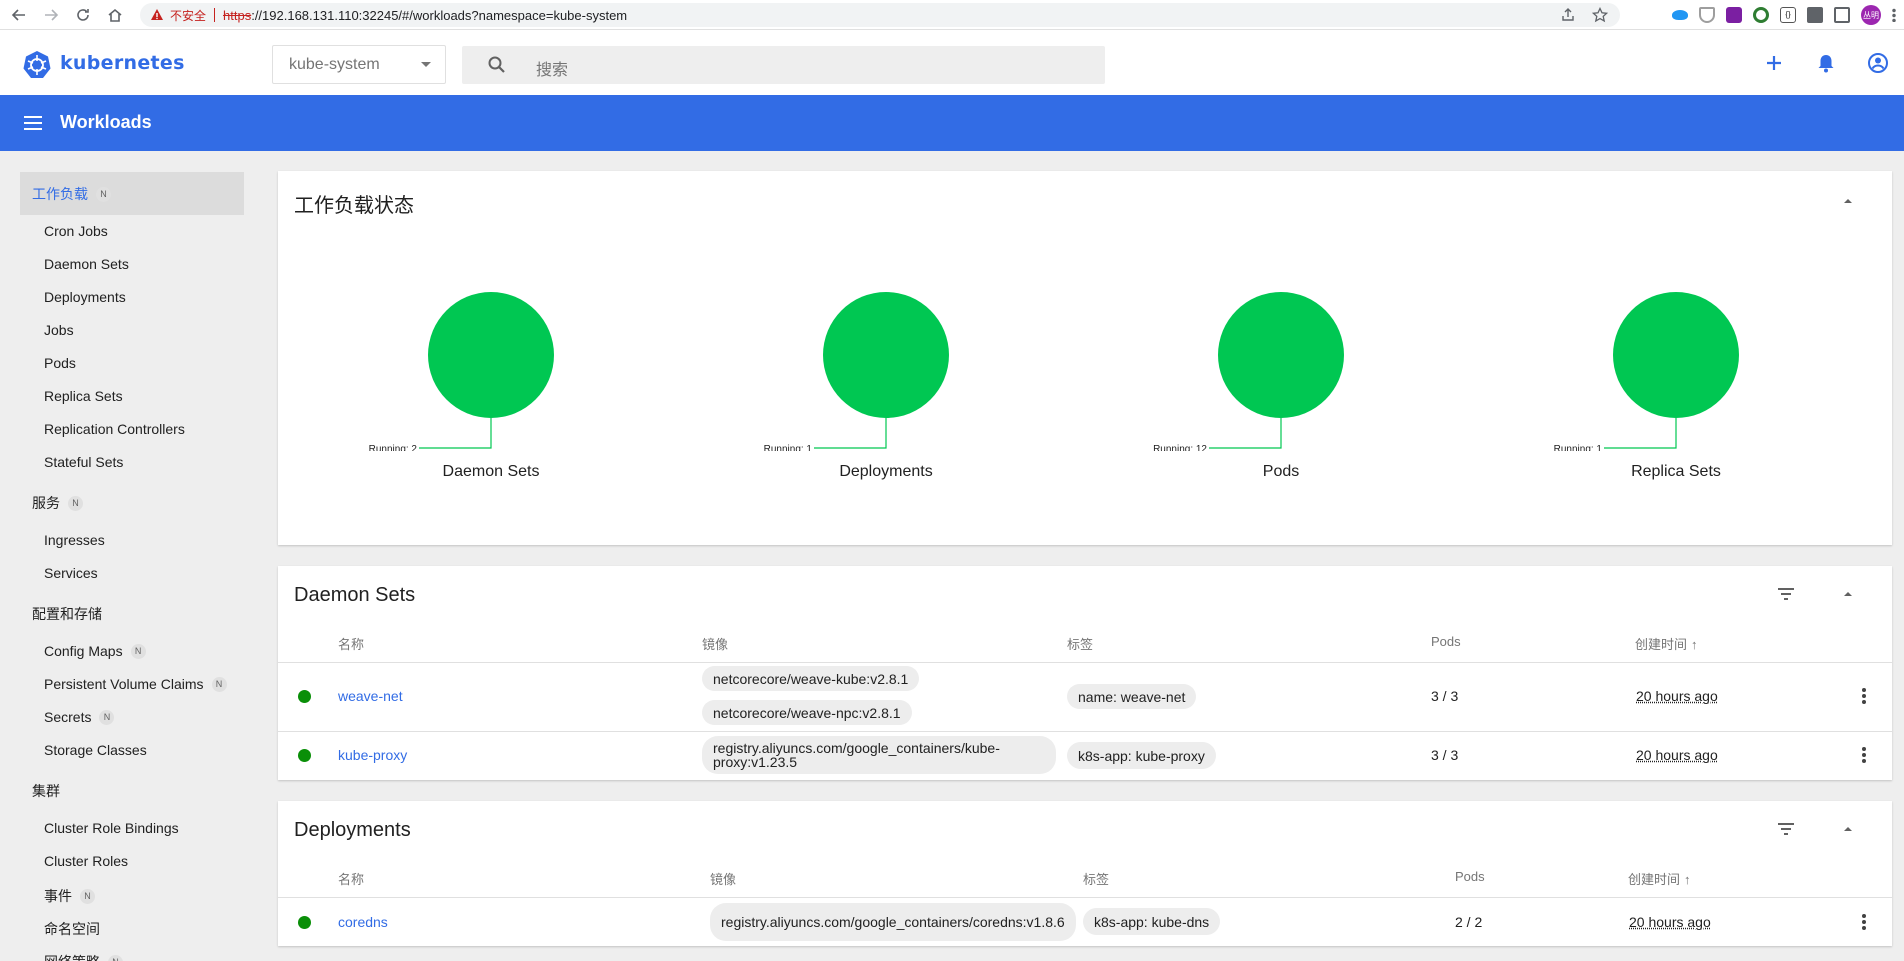 This screenshot has height=961, width=1904. Describe the element at coordinates (83, 15) in the screenshot. I see `reload-icon` at that location.